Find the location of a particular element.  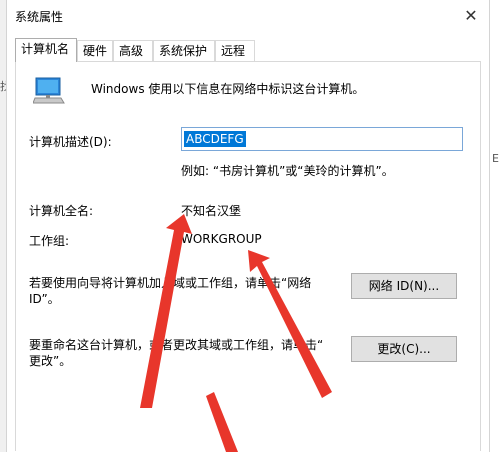

arrow-to-workgroup is located at coordinates (290, 324).